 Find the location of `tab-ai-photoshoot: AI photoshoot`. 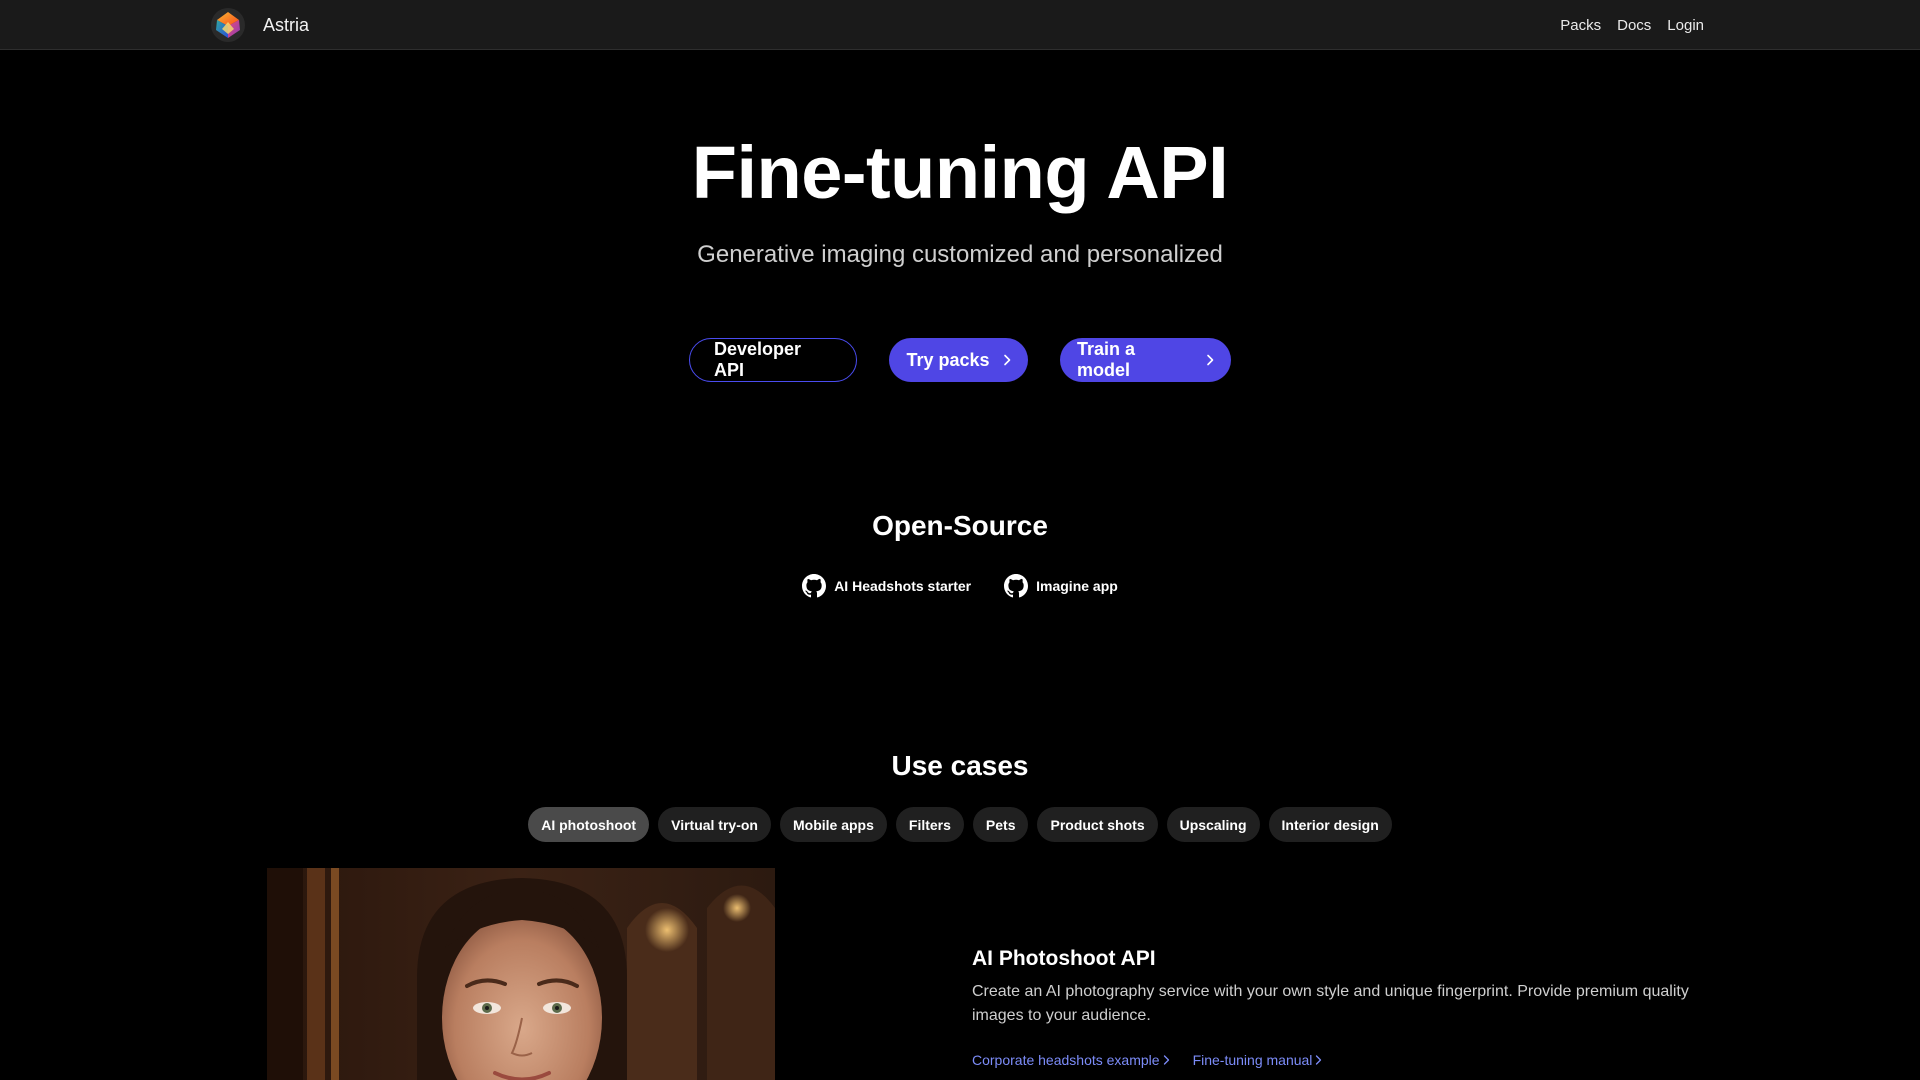

tab-ai-photoshoot: AI photoshoot is located at coordinates (589, 824).